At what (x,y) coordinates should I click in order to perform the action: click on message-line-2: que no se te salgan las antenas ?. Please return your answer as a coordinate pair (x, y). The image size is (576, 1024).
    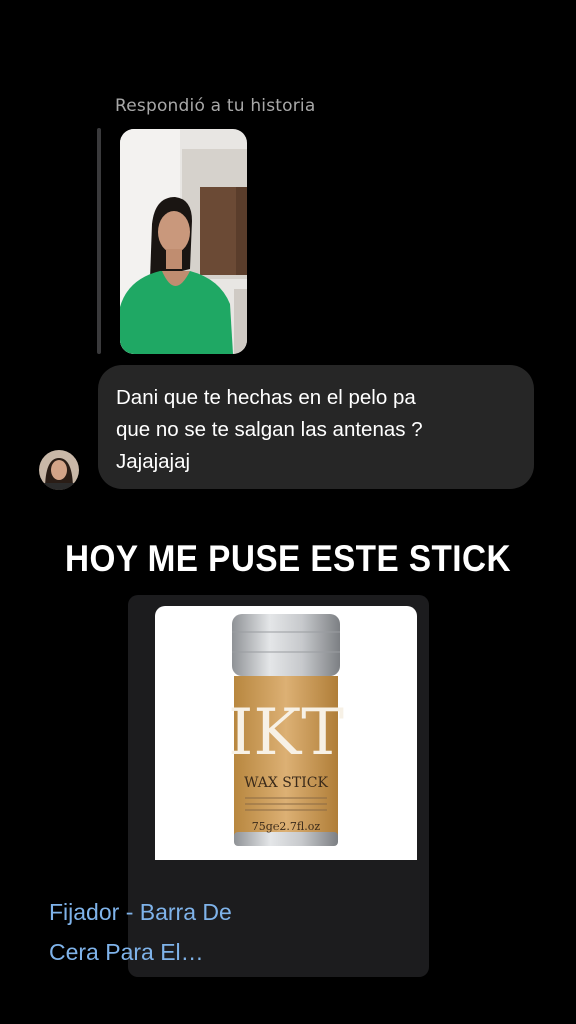
    Looking at the image, I should click on (269, 429).